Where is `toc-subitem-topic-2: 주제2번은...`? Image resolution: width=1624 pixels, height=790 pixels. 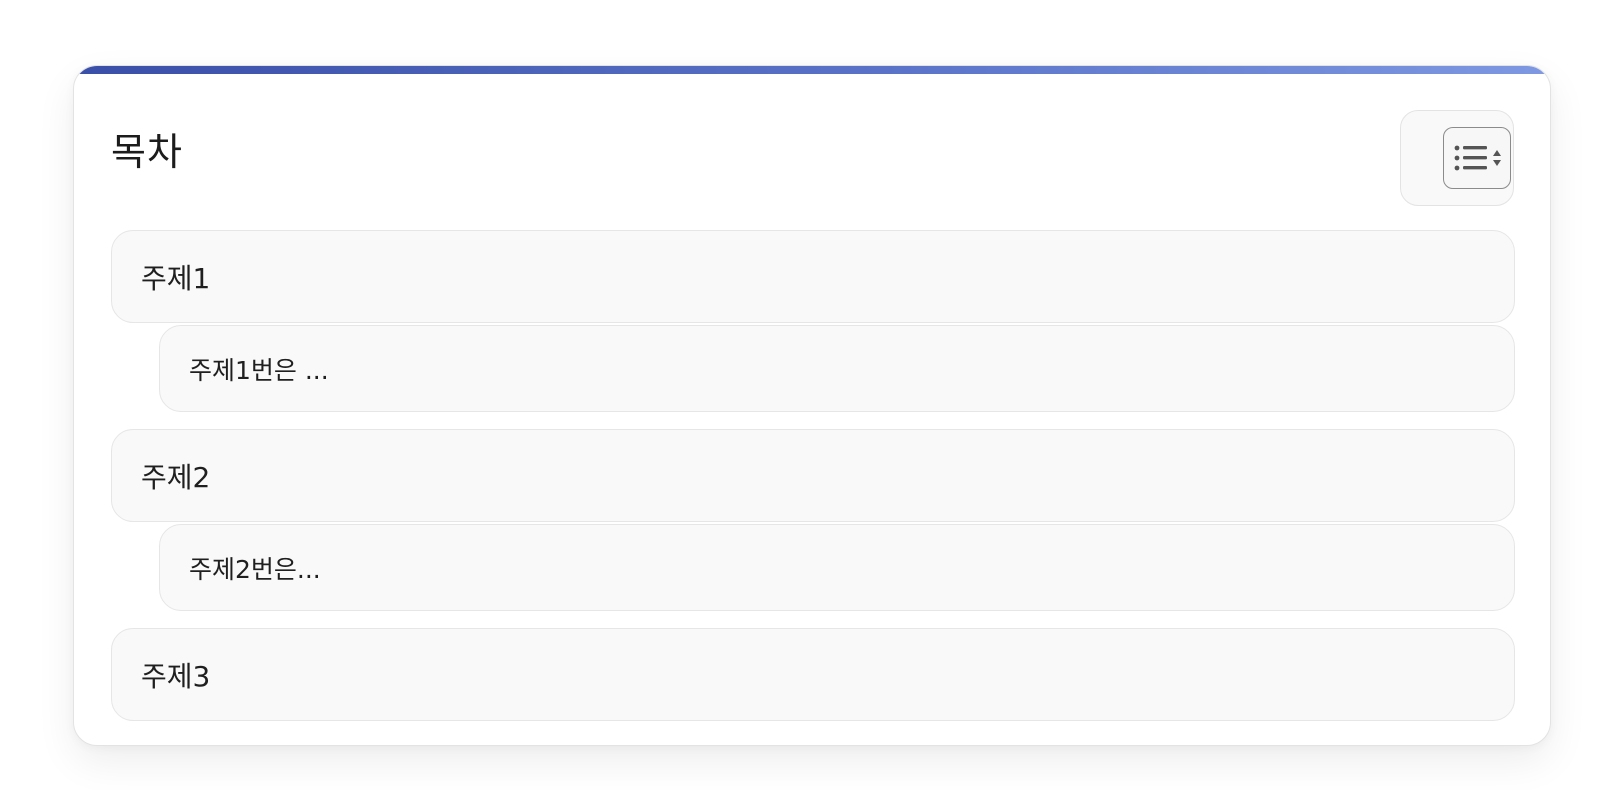
toc-subitem-topic-2: 주제2번은... is located at coordinates (837, 567).